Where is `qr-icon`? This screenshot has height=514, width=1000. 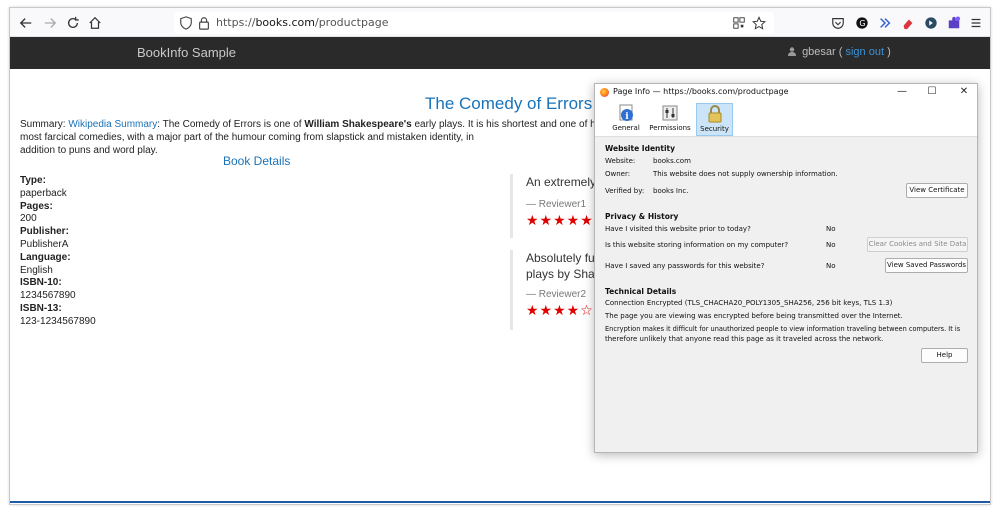
qr-icon is located at coordinates (739, 23).